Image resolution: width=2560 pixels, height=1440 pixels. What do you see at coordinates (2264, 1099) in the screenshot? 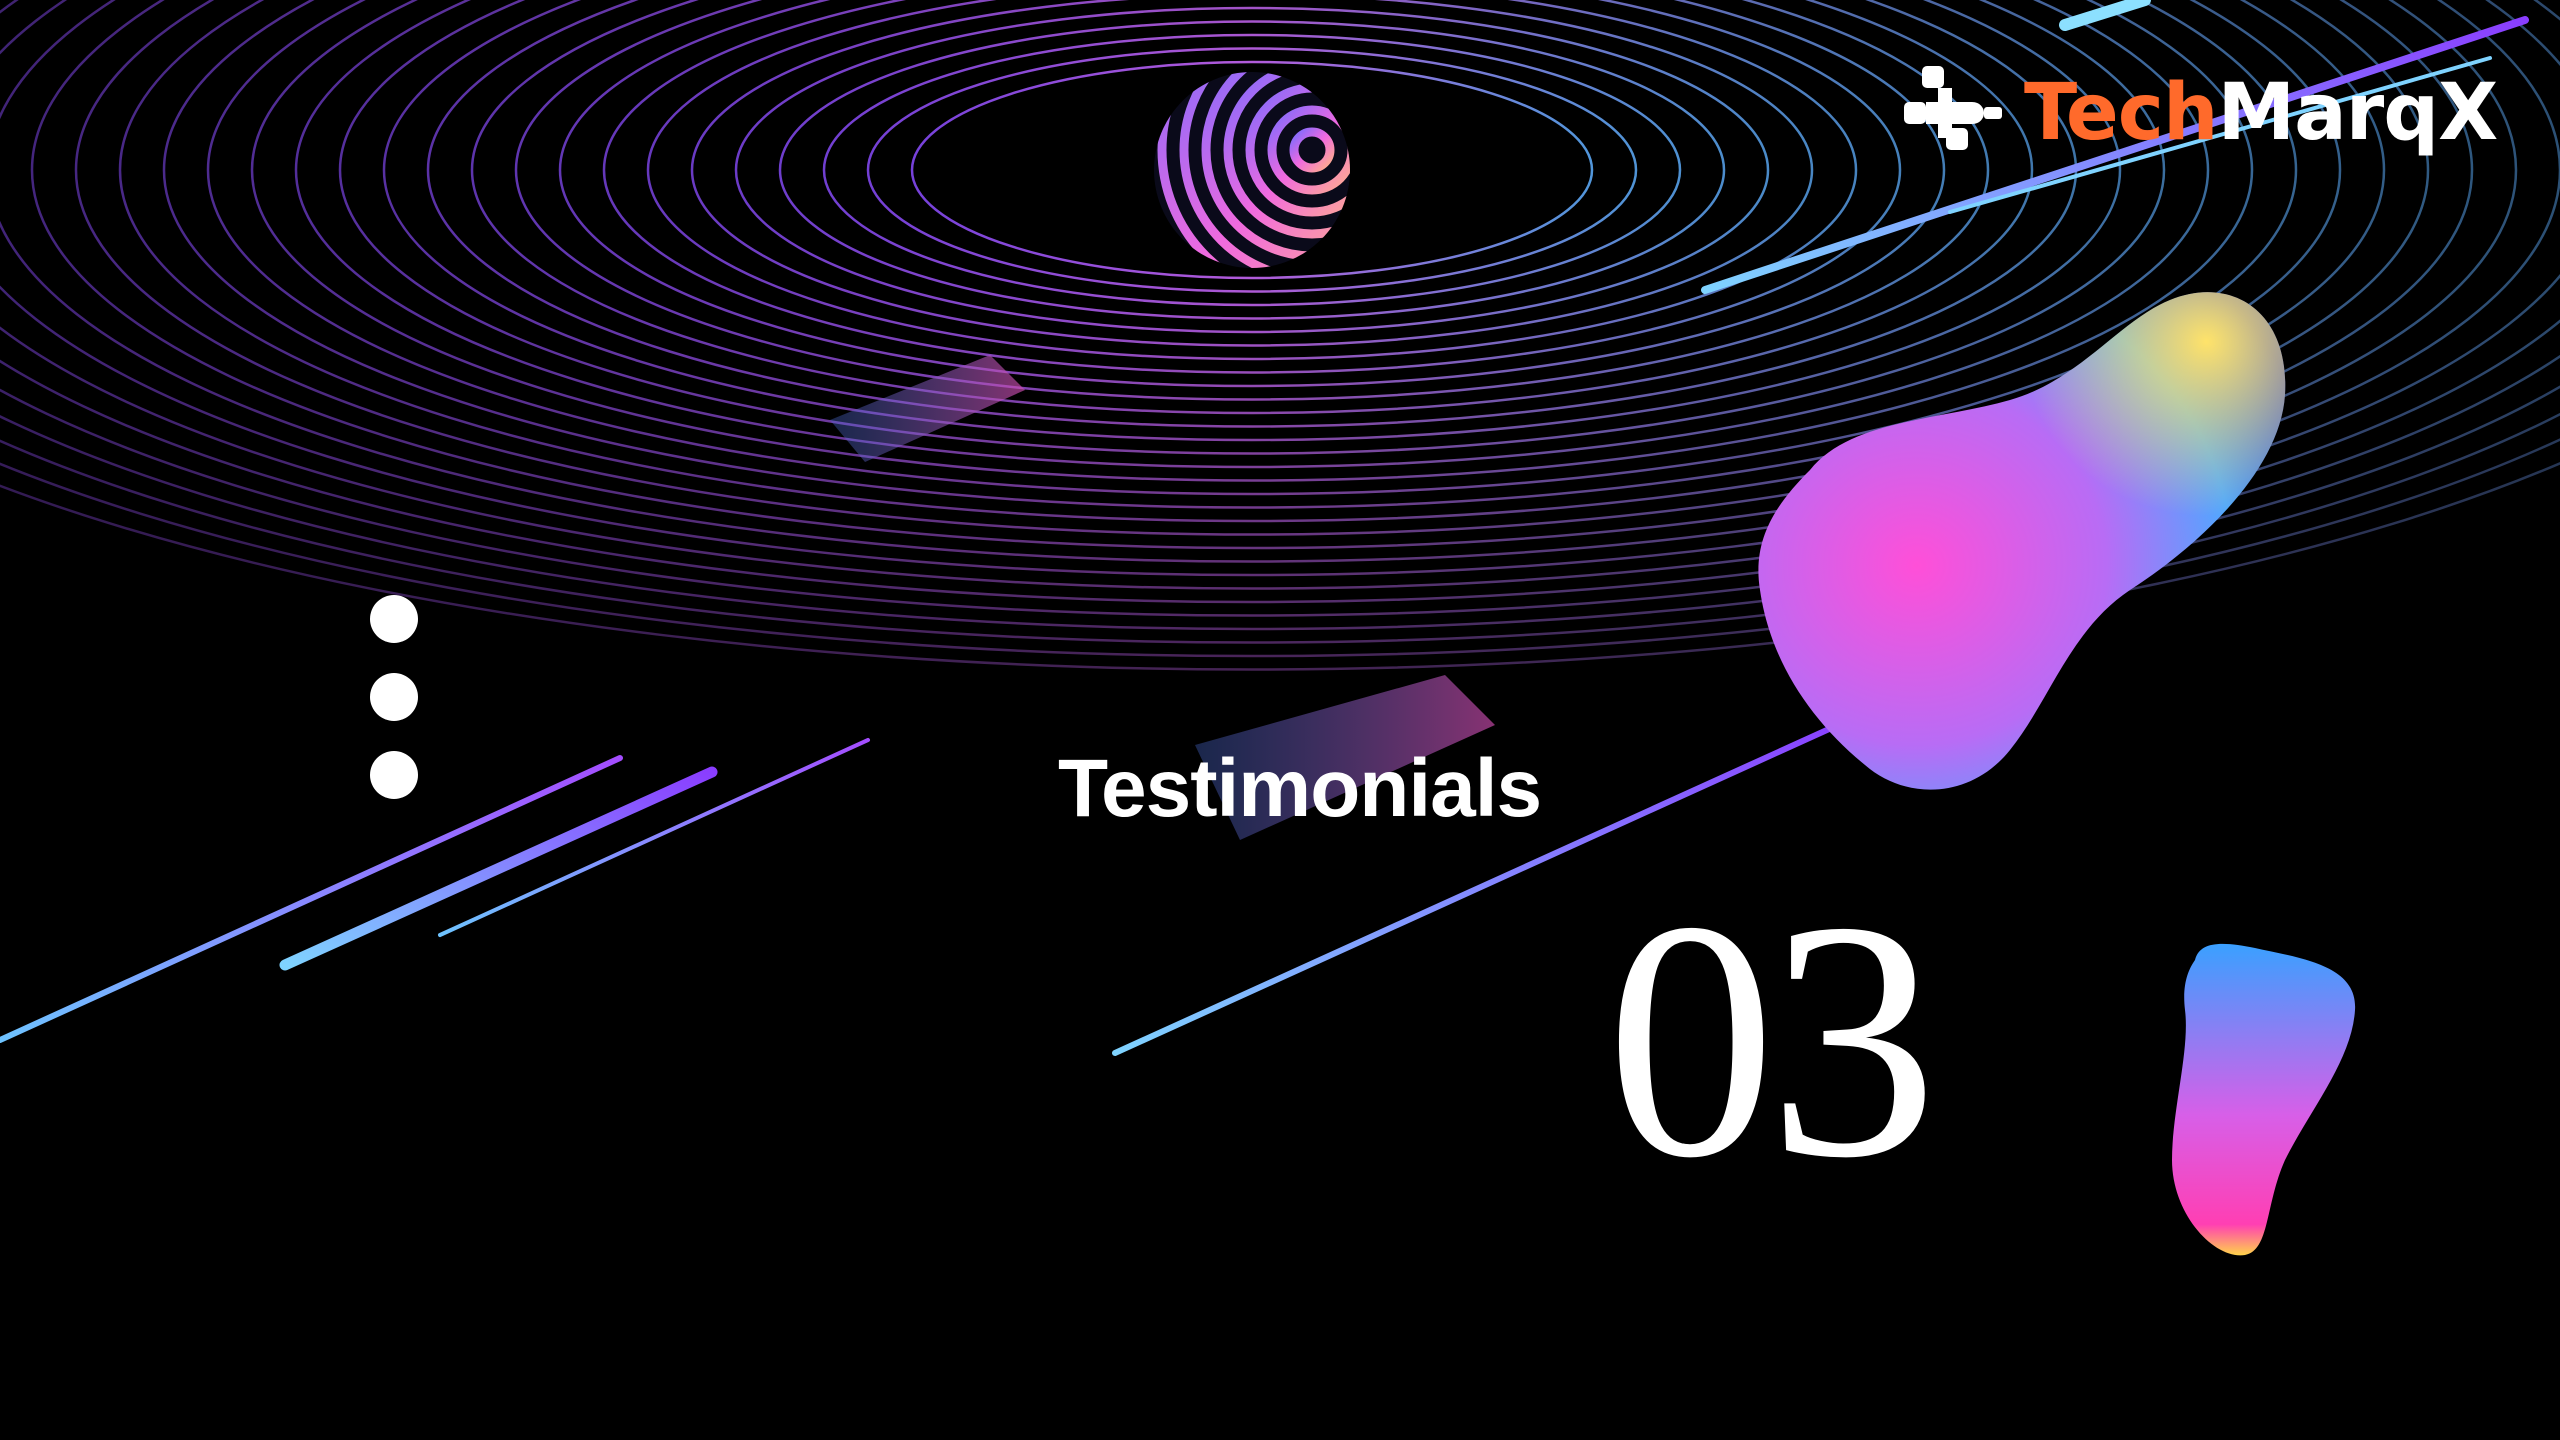
I see `liquid-blob-small` at bounding box center [2264, 1099].